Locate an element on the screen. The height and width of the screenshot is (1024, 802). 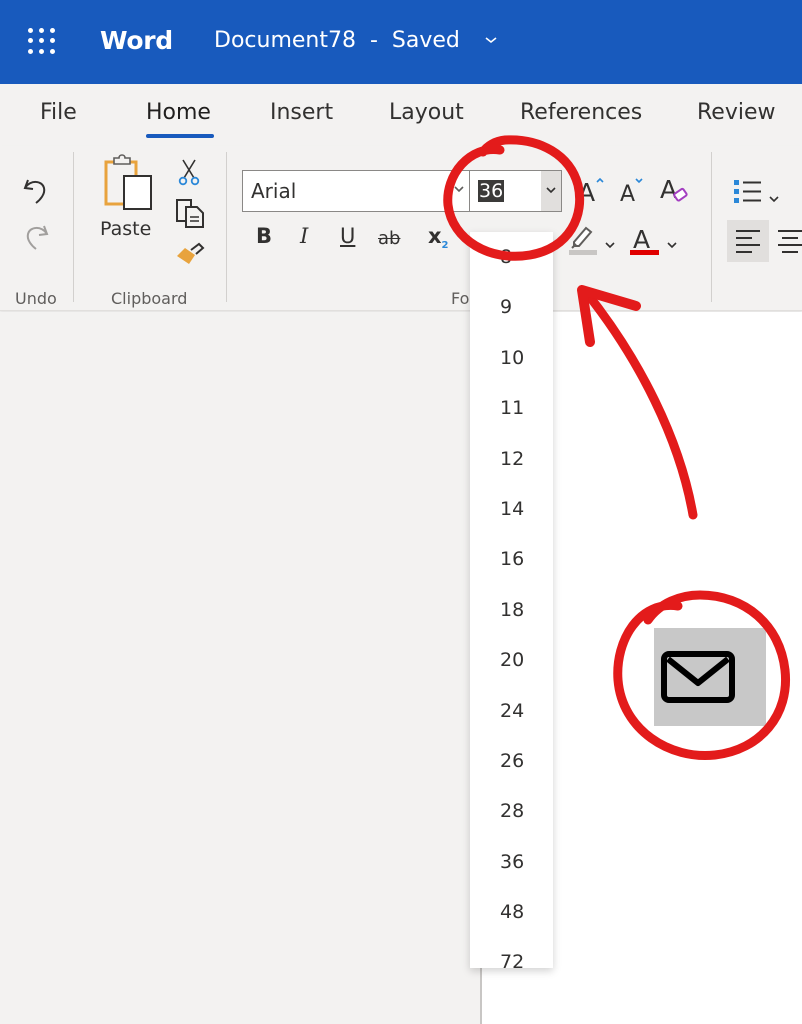
align-left-button is located at coordinates (748, 241).